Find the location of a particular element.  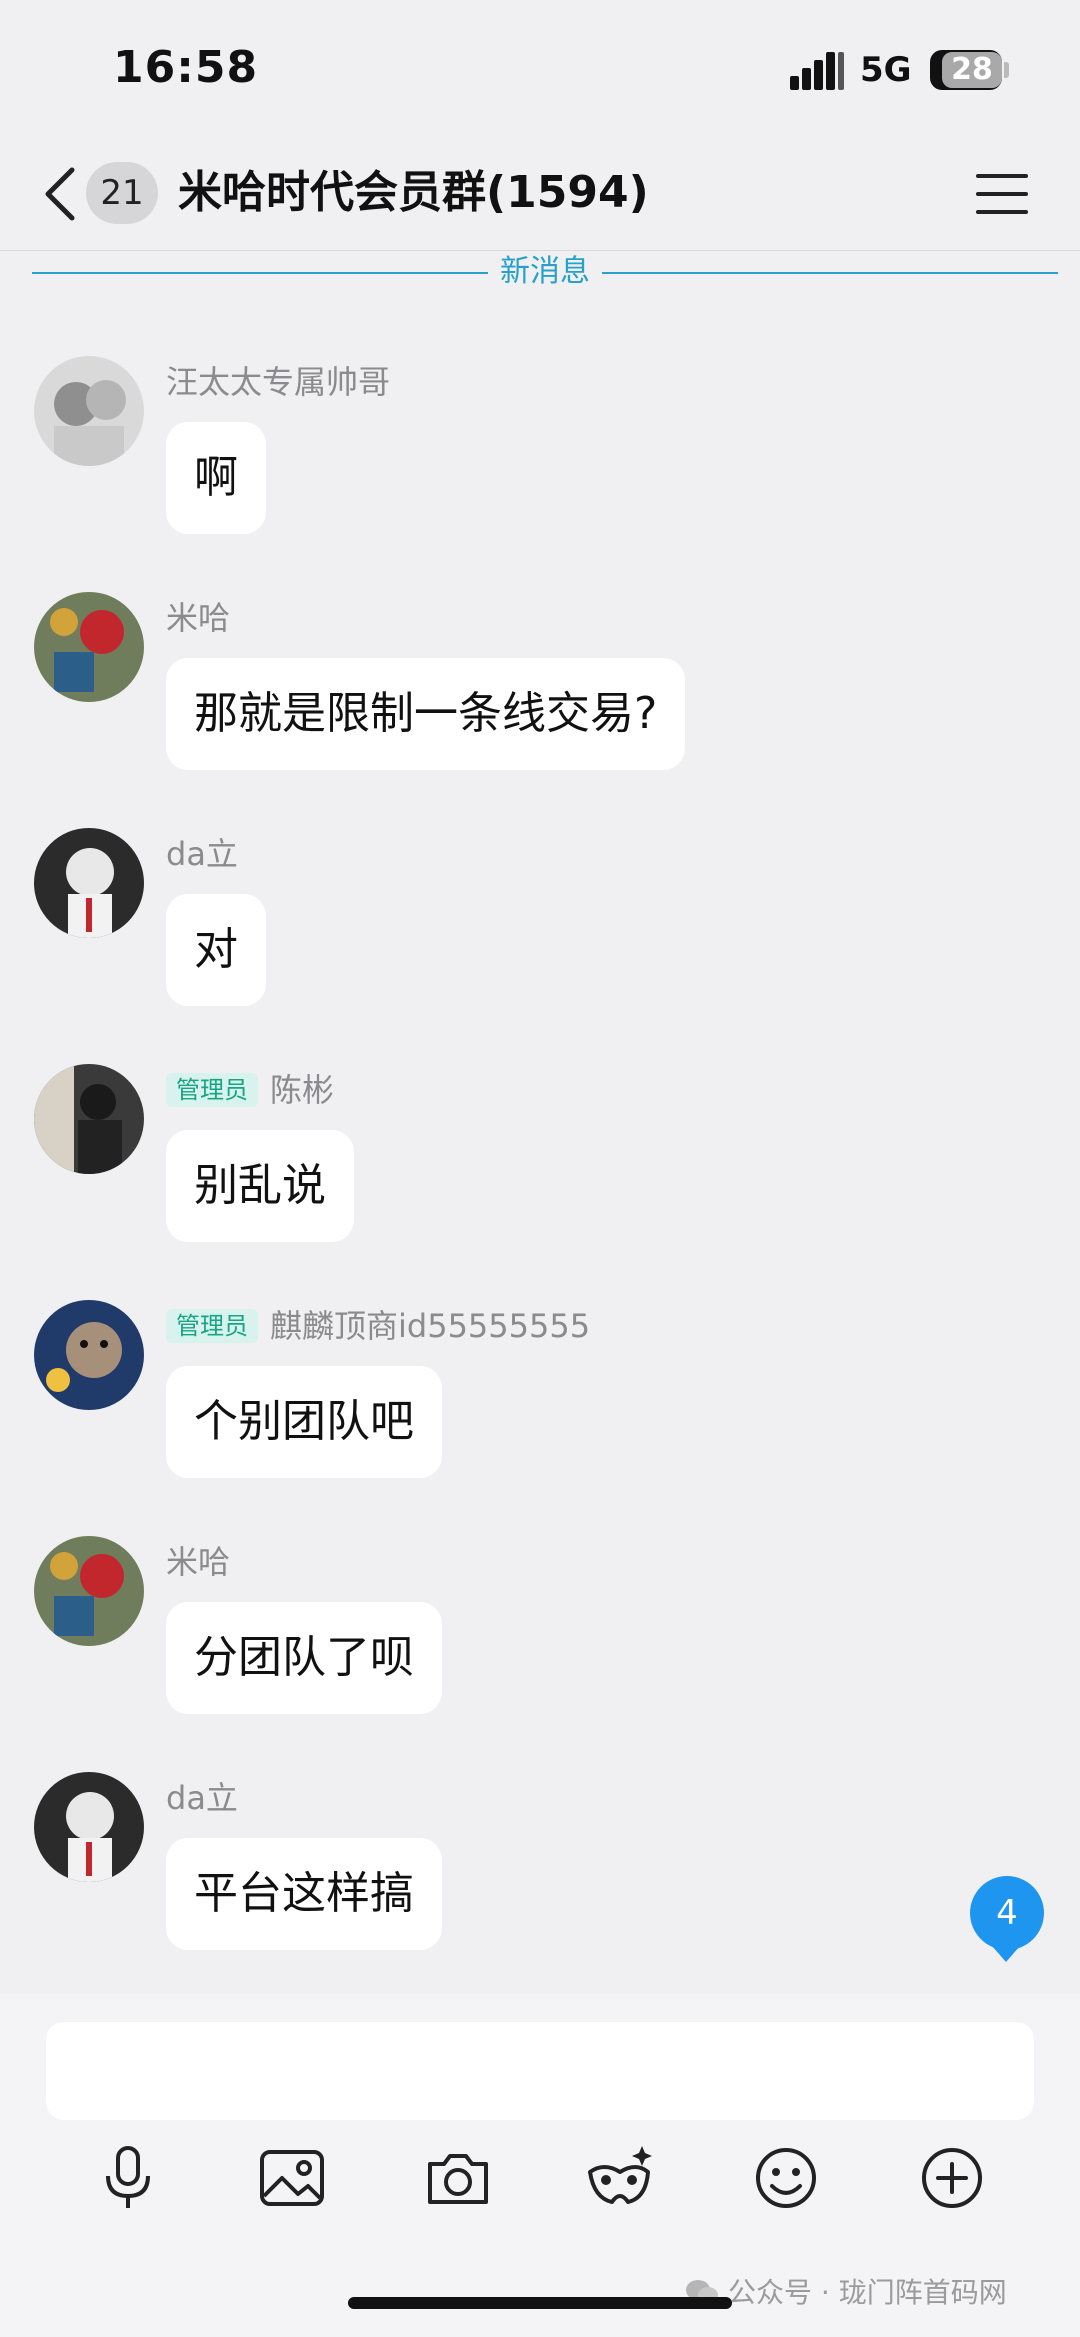

composer-toolbar is located at coordinates (540, 2183).